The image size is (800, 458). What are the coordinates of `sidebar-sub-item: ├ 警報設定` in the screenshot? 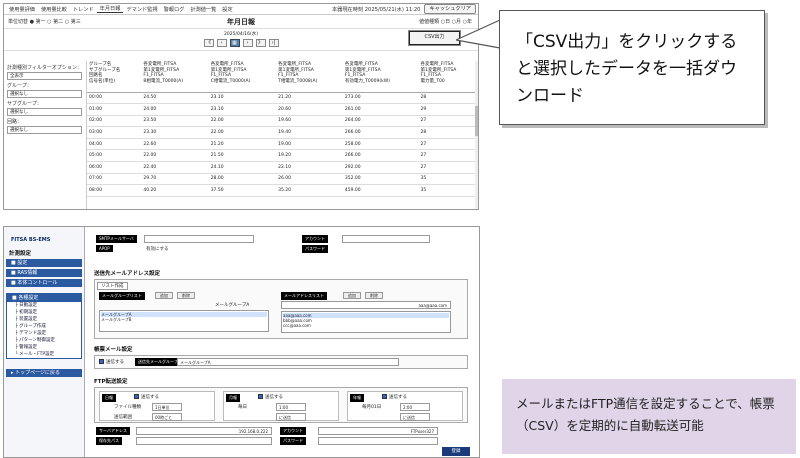 It's located at (44, 347).